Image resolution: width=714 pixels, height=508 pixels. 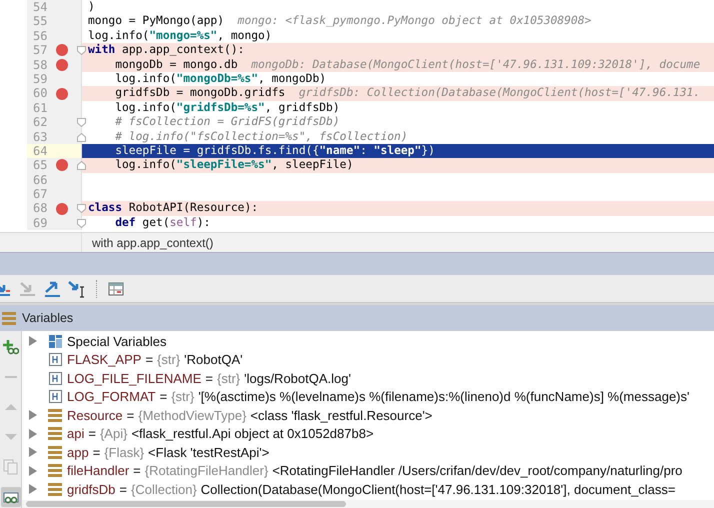 I want to click on variable-value: <RotatingFileHandler /Users/crifan/dev/dev_root/company/naturling/pro, so click(x=477, y=471).